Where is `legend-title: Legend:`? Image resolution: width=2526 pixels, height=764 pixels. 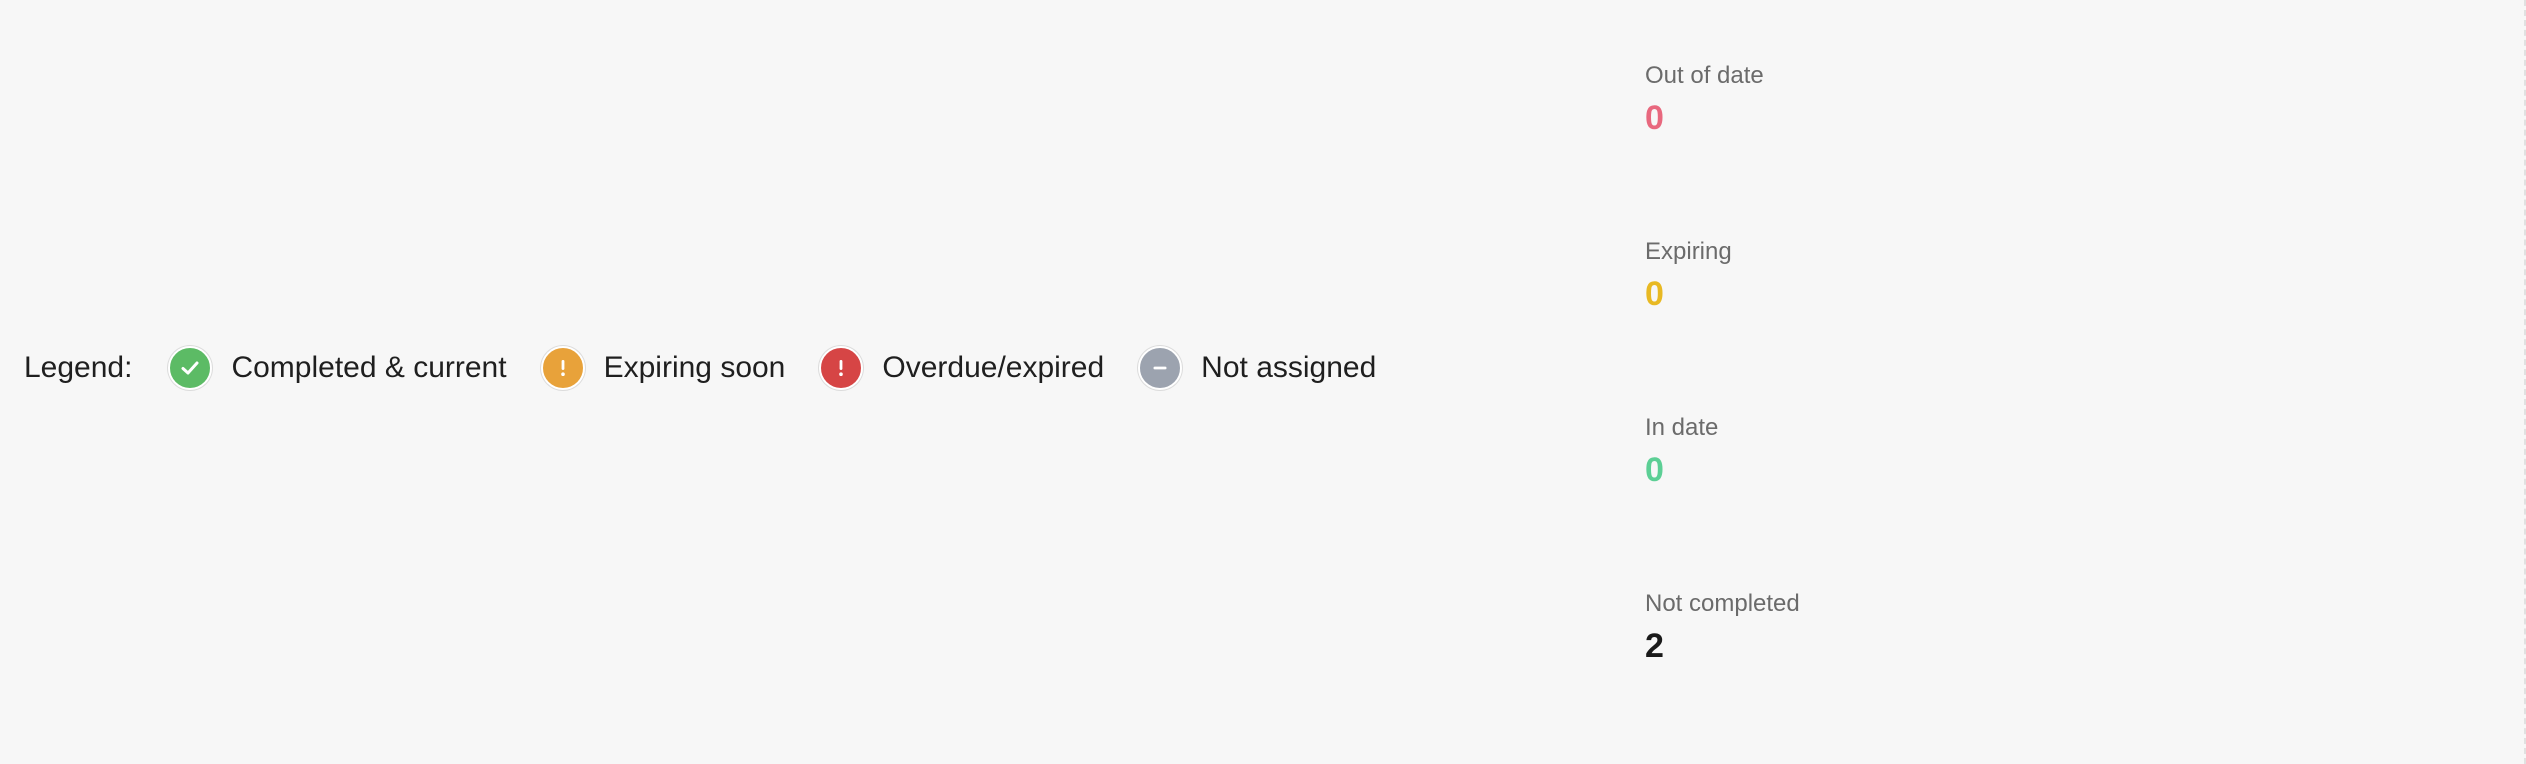 legend-title: Legend: is located at coordinates (78, 367).